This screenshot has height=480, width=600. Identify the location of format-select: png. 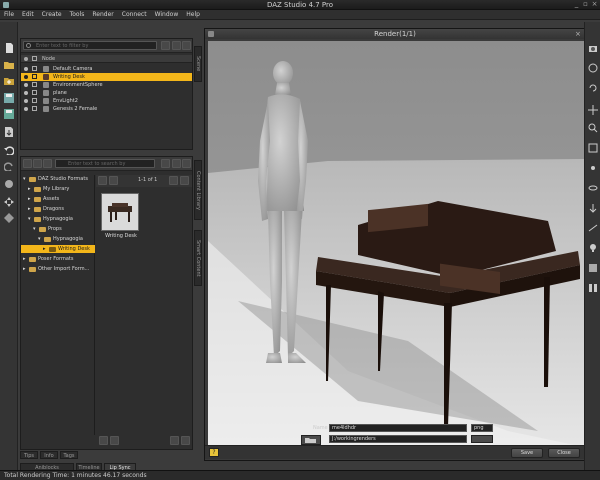
(482, 428).